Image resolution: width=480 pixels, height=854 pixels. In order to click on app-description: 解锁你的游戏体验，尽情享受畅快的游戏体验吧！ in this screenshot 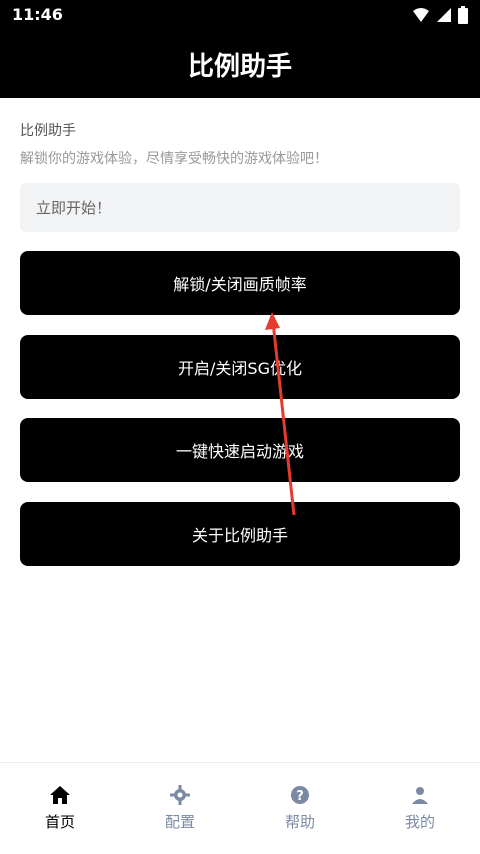, I will do `click(174, 159)`.